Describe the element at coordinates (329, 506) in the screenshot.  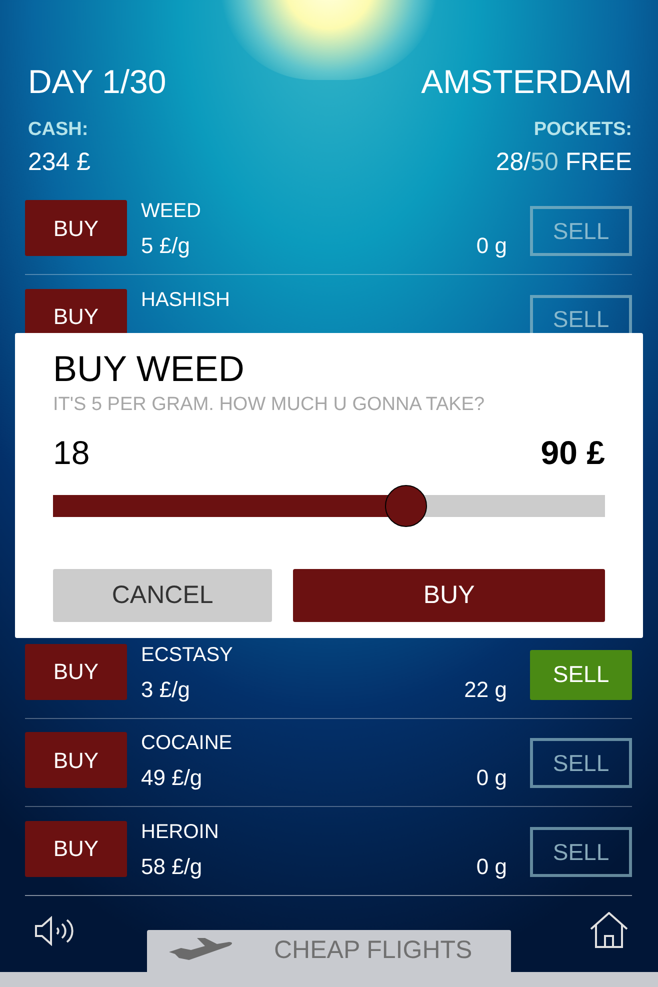
I see `slider` at that location.